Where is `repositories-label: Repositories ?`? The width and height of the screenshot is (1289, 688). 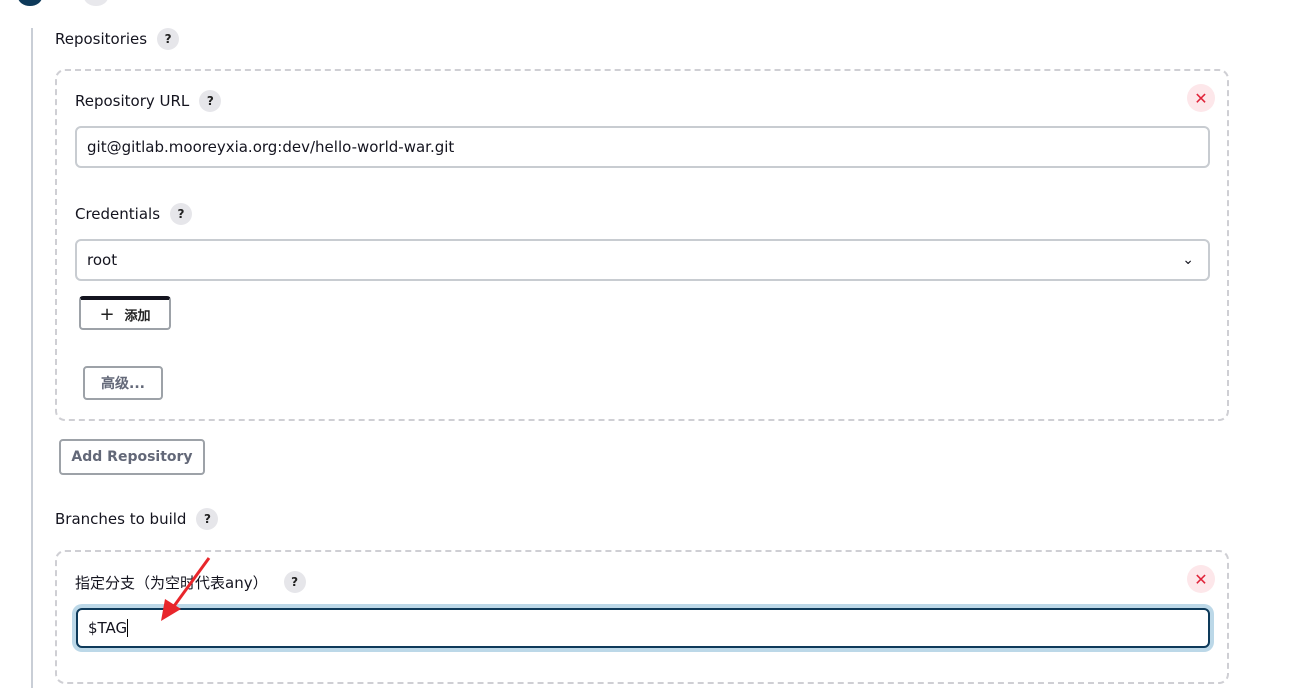 repositories-label: Repositories ? is located at coordinates (117, 39).